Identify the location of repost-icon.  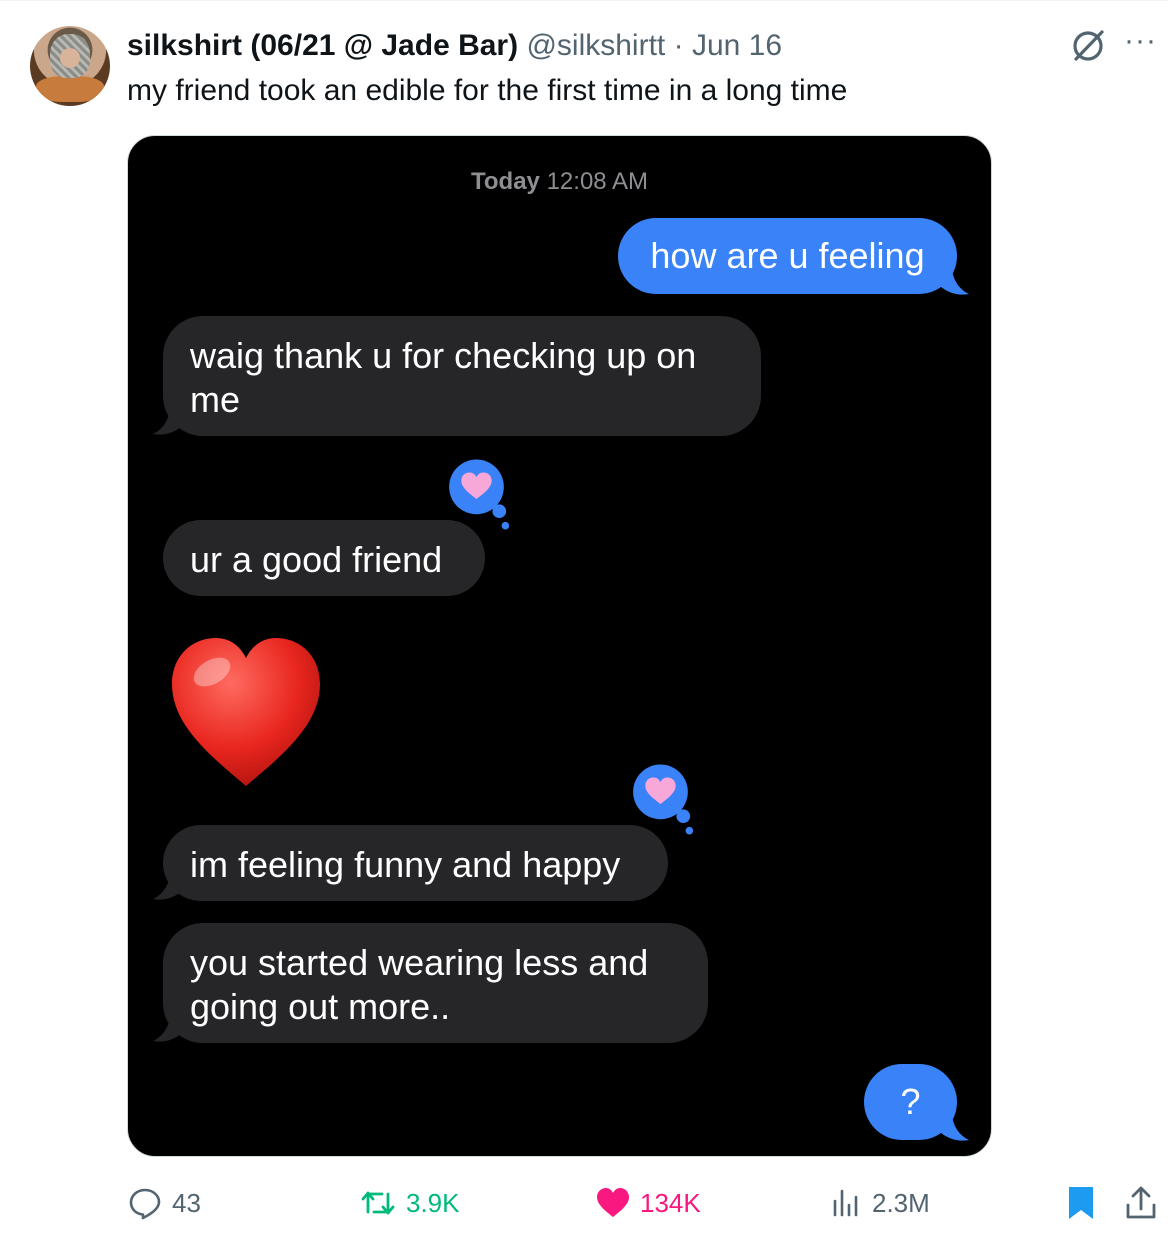
(378, 1203).